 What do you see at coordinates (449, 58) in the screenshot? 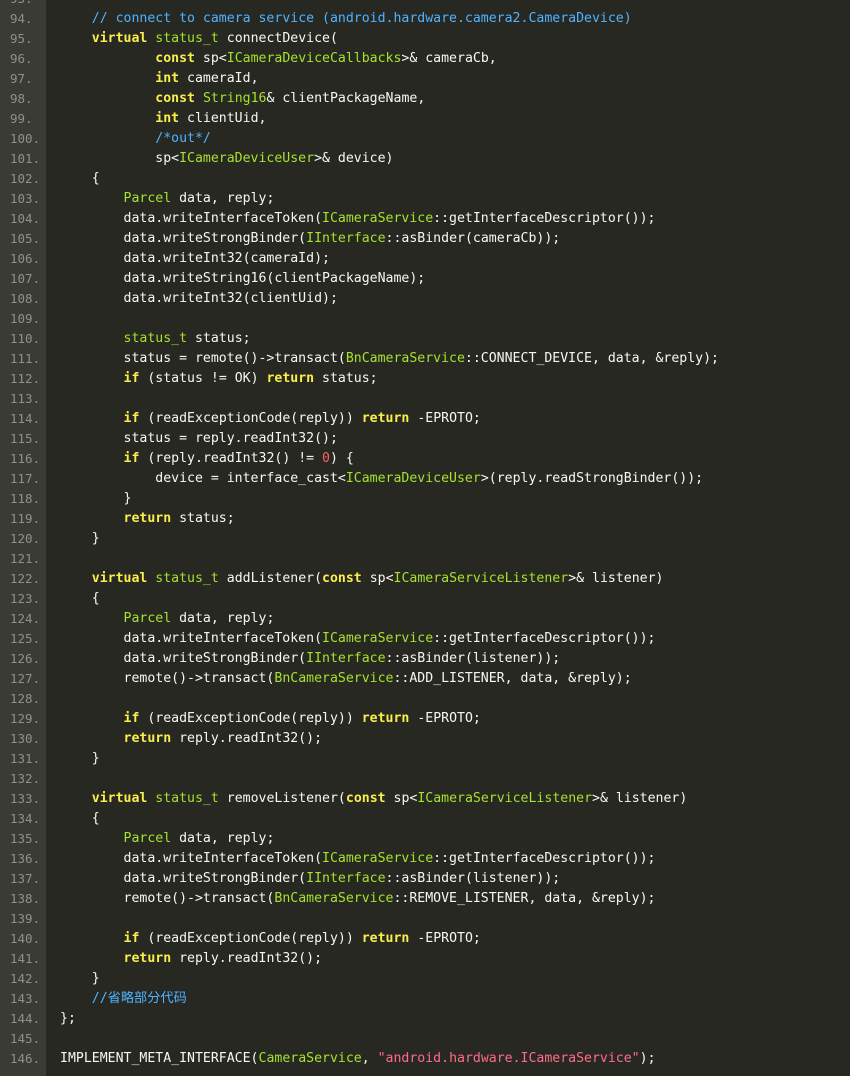
I see `code-token: >& cameraCb,` at bounding box center [449, 58].